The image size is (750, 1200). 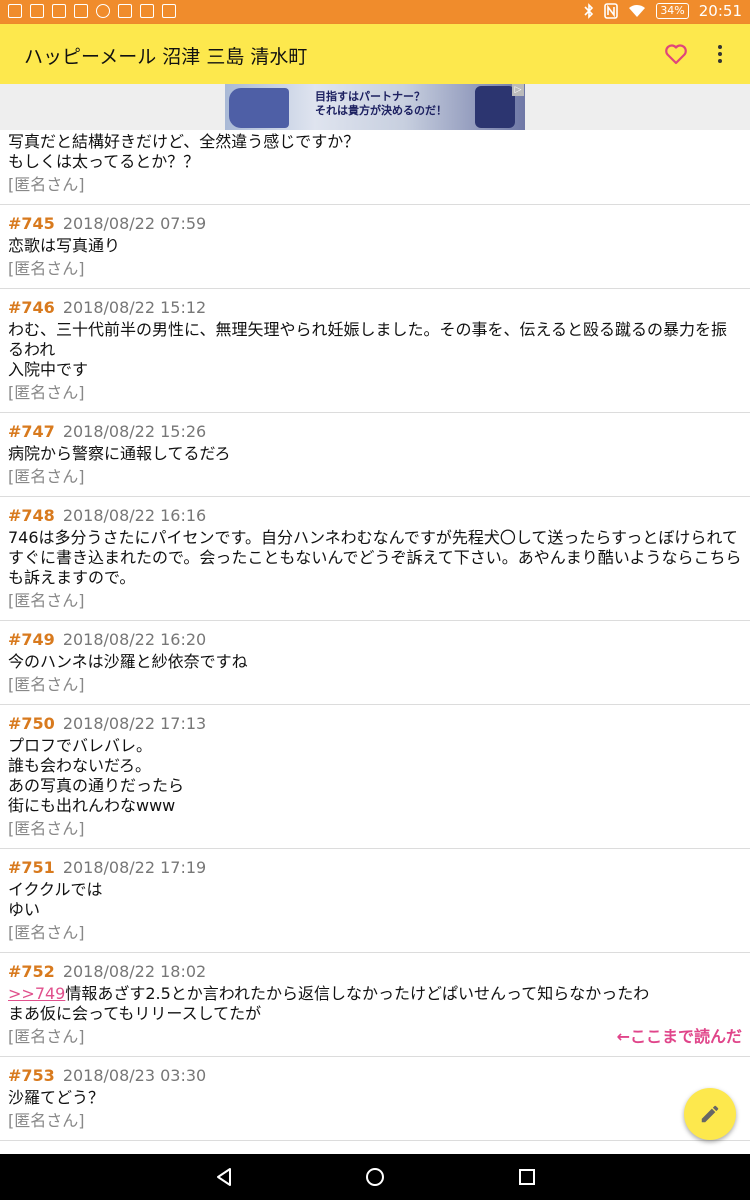 I want to click on post-body: 病院から警察に通報してるだろ, so click(x=119, y=453).